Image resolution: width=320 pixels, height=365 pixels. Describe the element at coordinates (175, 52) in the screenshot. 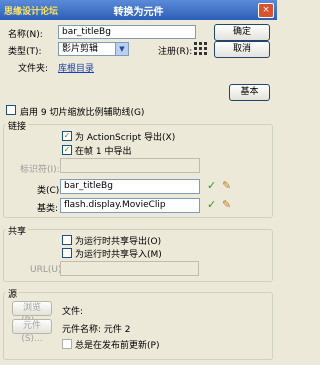

I see `registration-label: 注册(R):` at that location.